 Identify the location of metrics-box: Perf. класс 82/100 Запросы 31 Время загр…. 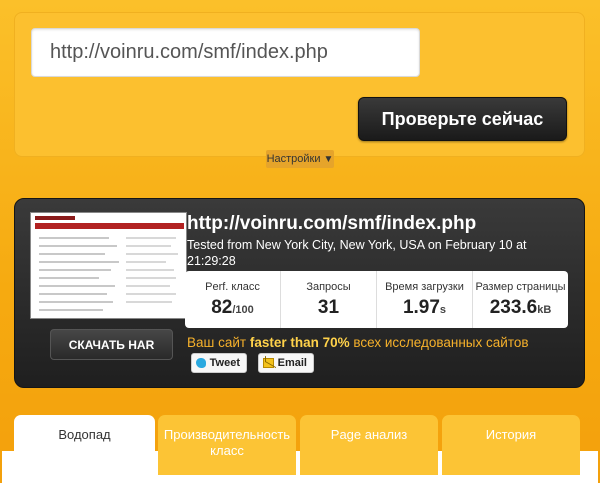
(376, 299).